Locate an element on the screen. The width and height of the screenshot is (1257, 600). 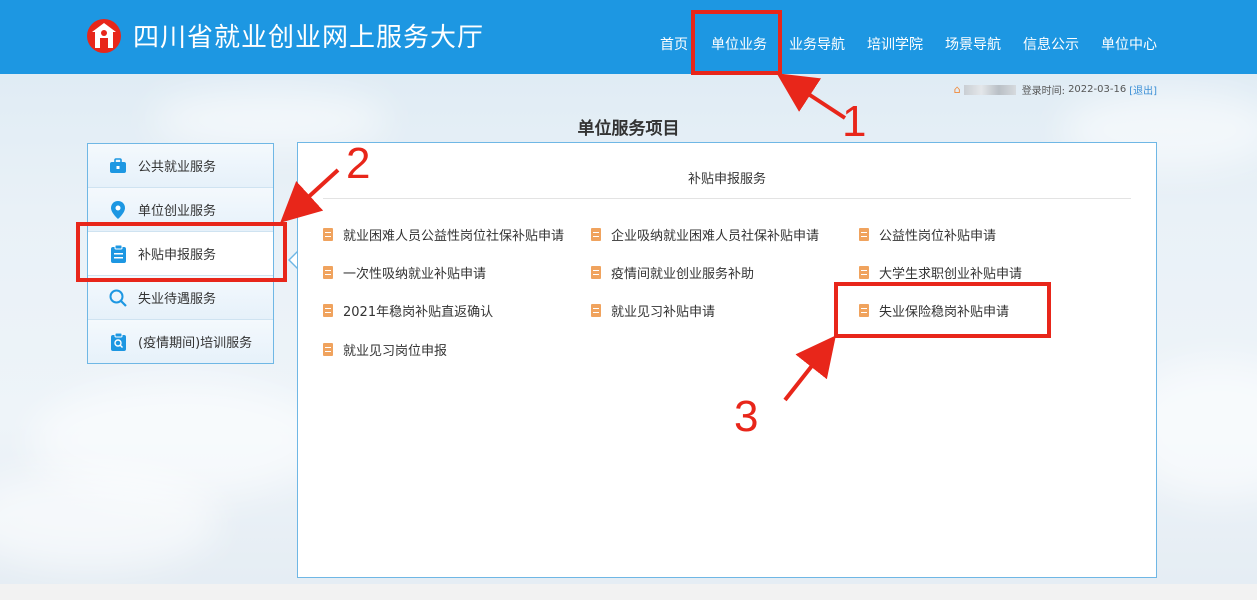
annotation-number-1: 1 is located at coordinates (854, 121).